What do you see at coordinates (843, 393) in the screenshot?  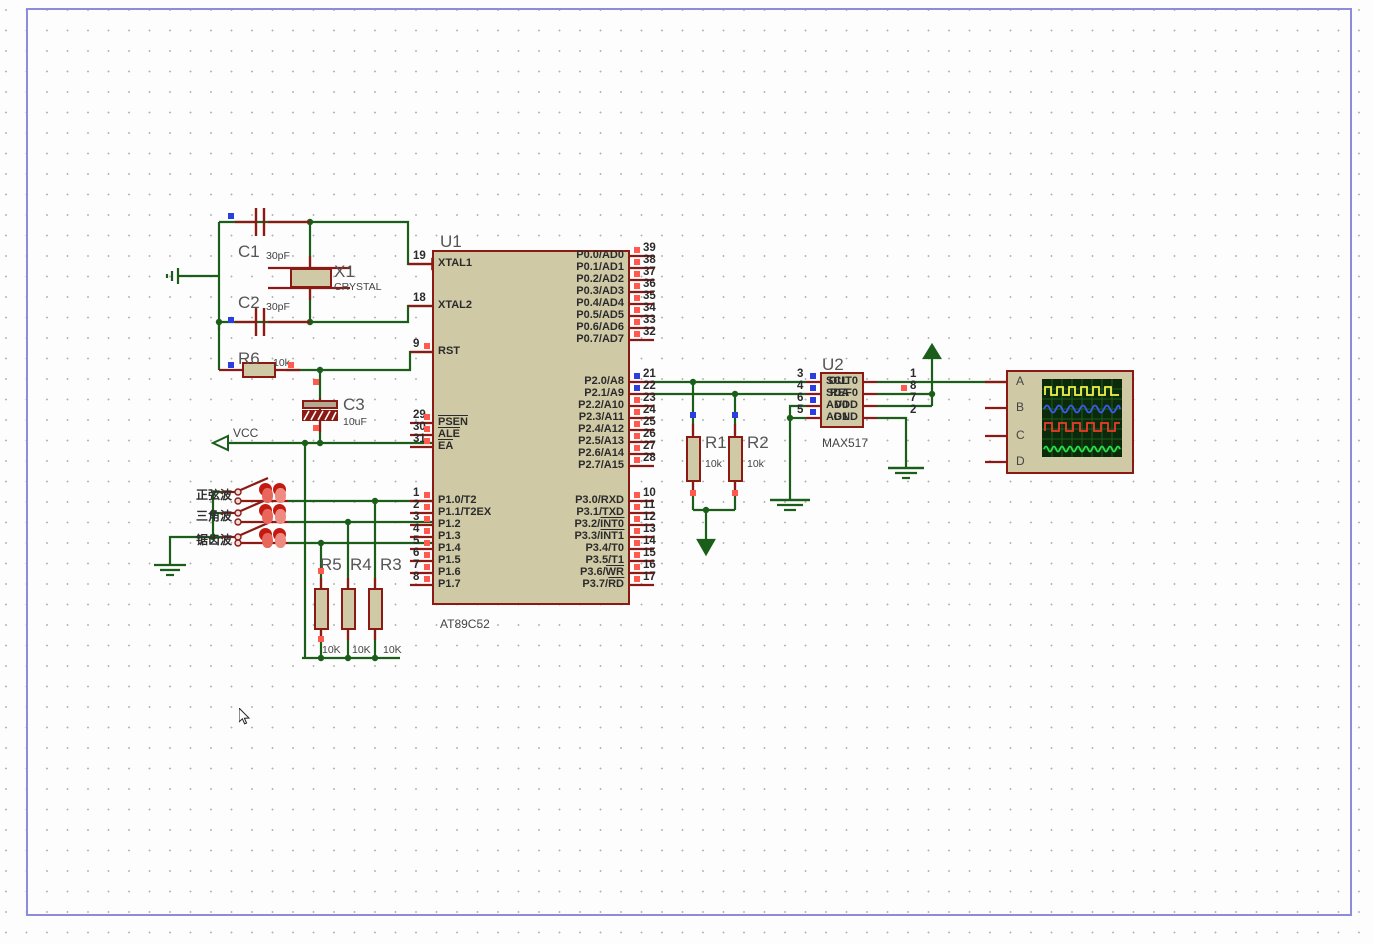 I see `u2-pin-name-8: REF0` at bounding box center [843, 393].